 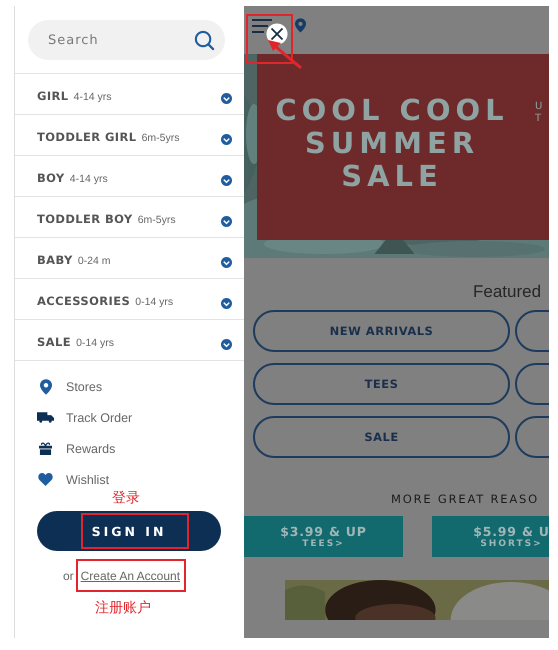 What do you see at coordinates (262, 26) in the screenshot?
I see `menu-icon` at bounding box center [262, 26].